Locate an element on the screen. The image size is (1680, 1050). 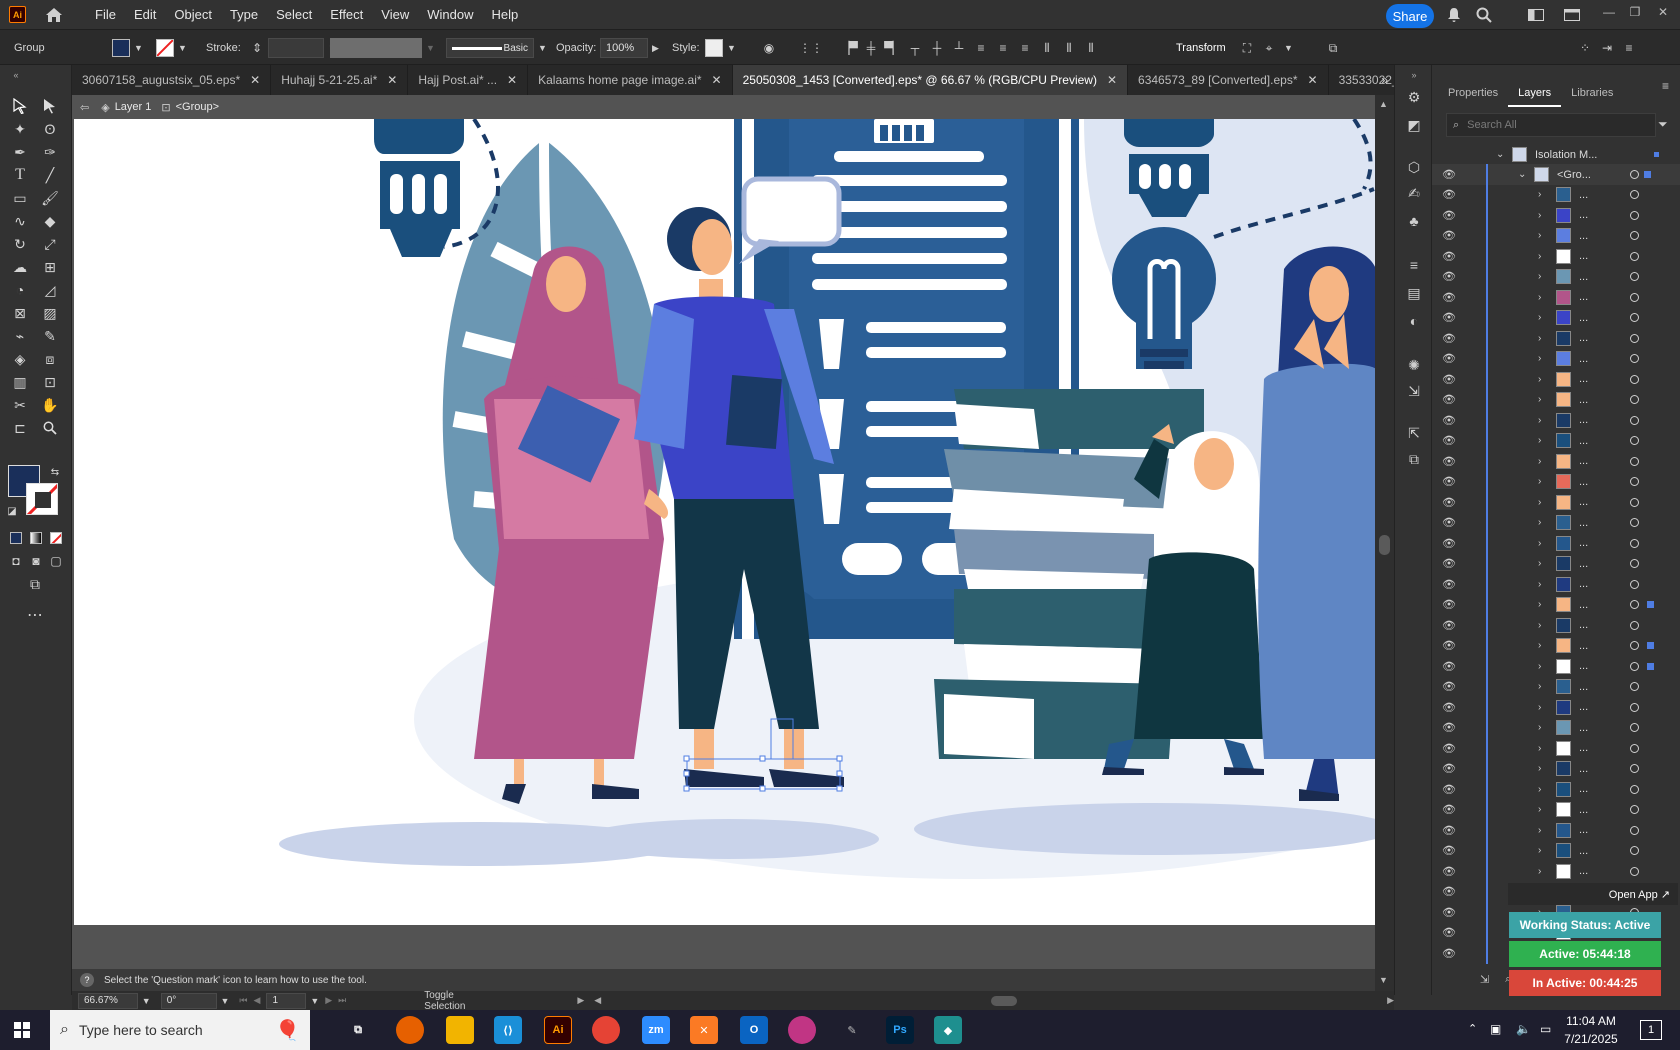
eraser-tool-icon: ◆ is located at coordinates (50, 221).